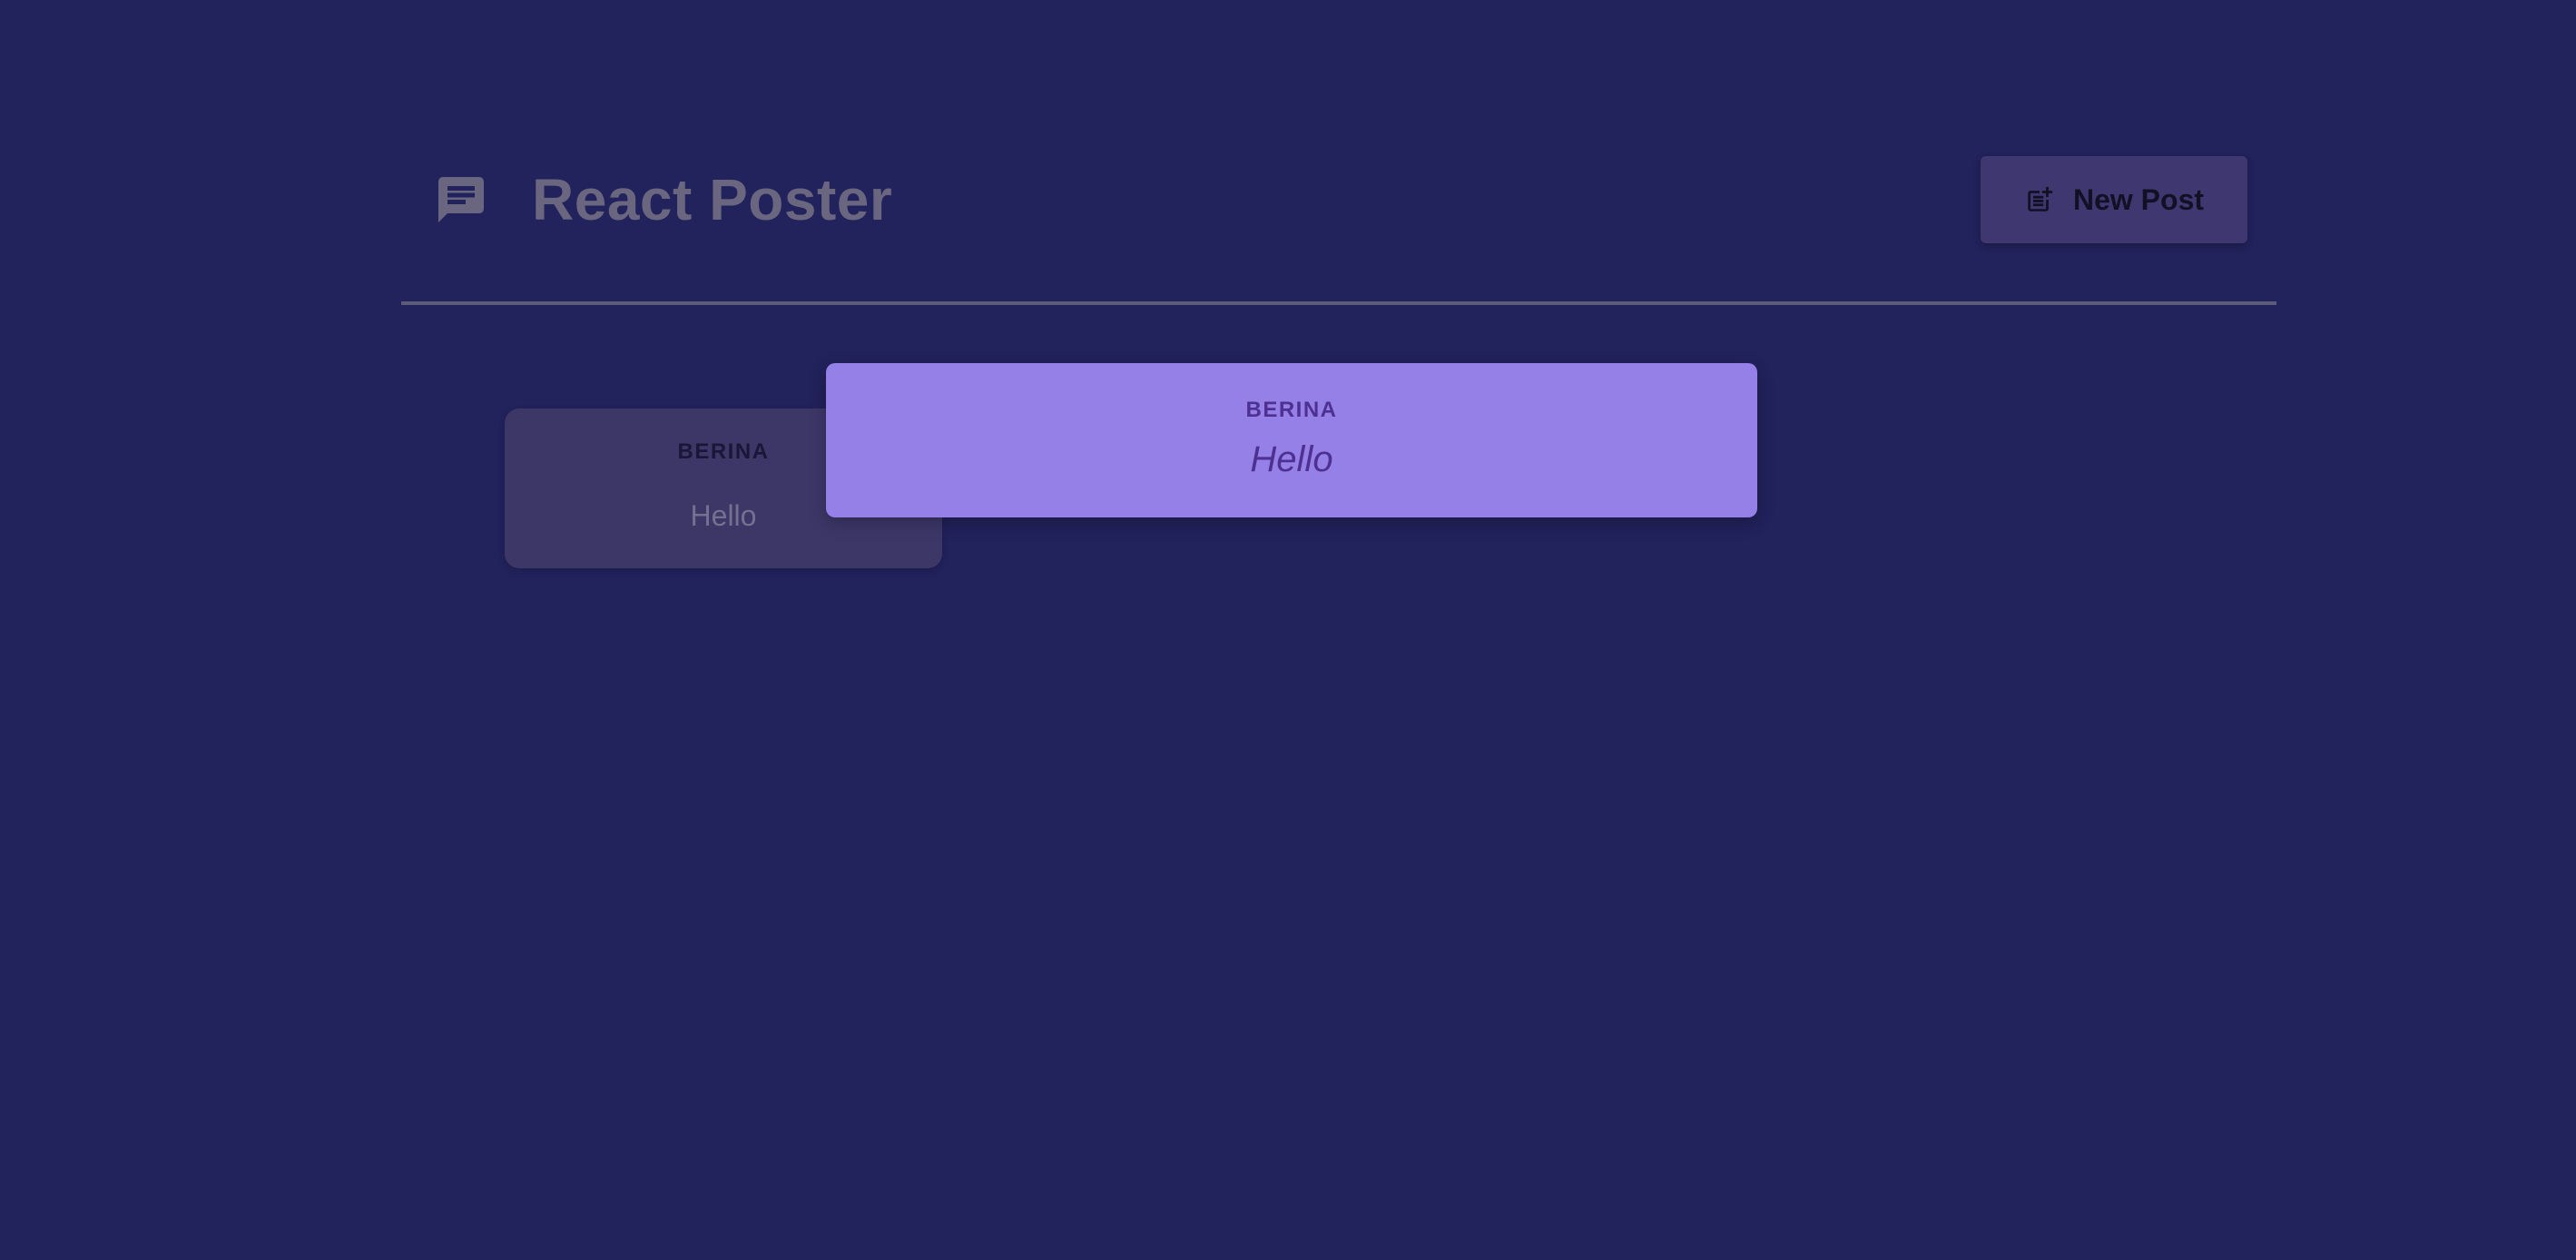 This screenshot has height=1260, width=2576. I want to click on post-add-icon, so click(2039, 200).